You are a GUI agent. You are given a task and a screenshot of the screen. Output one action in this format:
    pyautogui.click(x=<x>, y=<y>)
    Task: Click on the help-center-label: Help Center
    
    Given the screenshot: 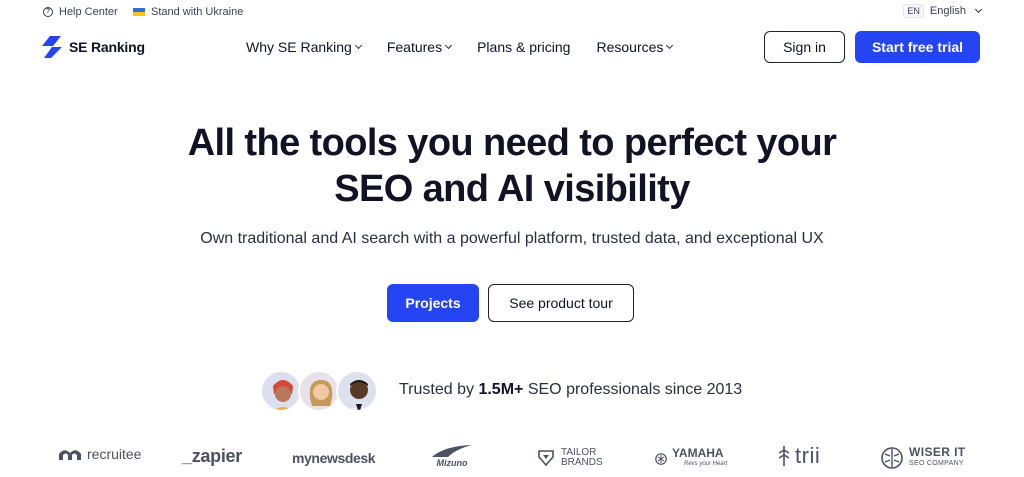 What is the action you would take?
    pyautogui.click(x=88, y=12)
    